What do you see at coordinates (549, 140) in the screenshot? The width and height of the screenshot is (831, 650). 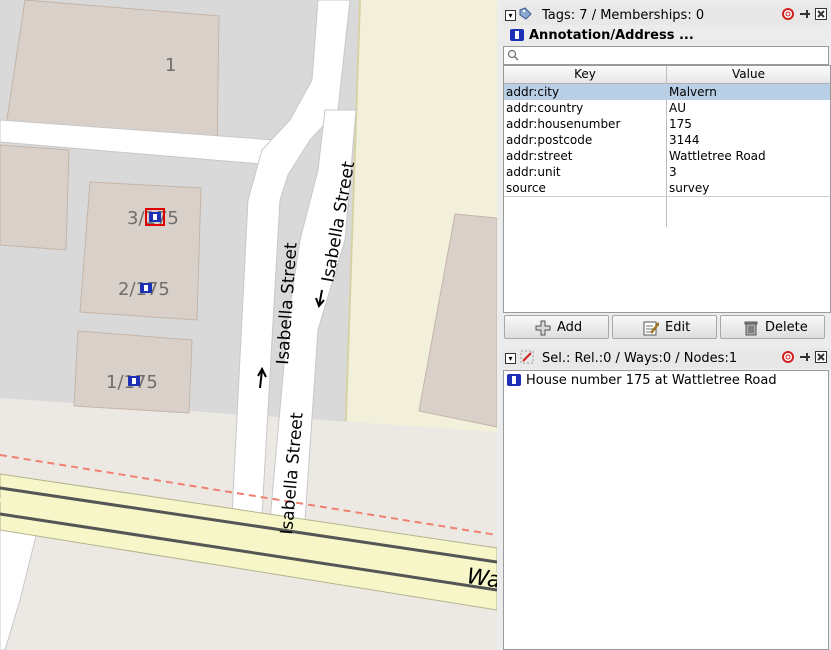 I see `tag-key: addr:postcode` at bounding box center [549, 140].